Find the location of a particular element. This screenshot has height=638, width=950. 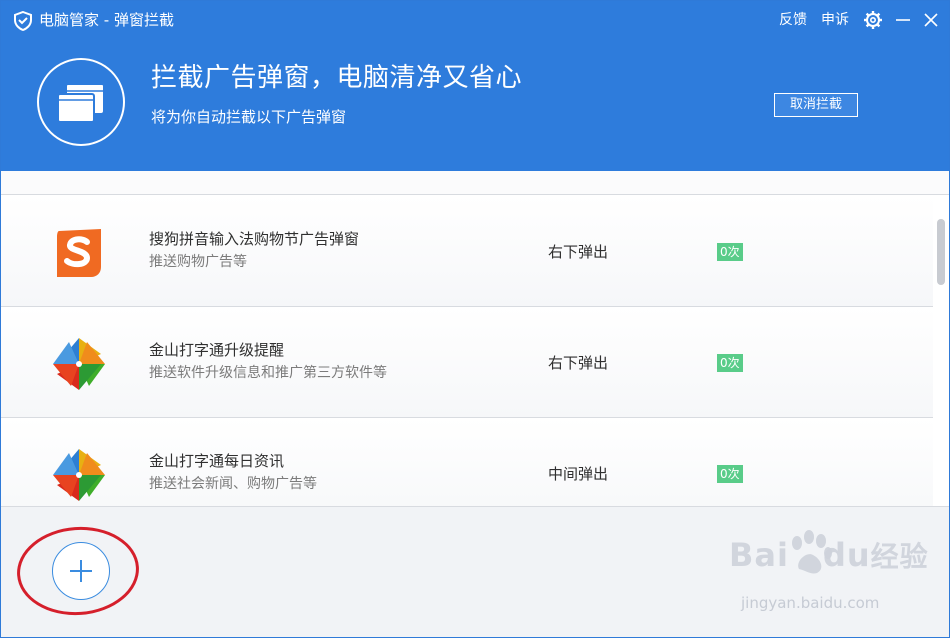

scrollbar-thumb is located at coordinates (941, 252).